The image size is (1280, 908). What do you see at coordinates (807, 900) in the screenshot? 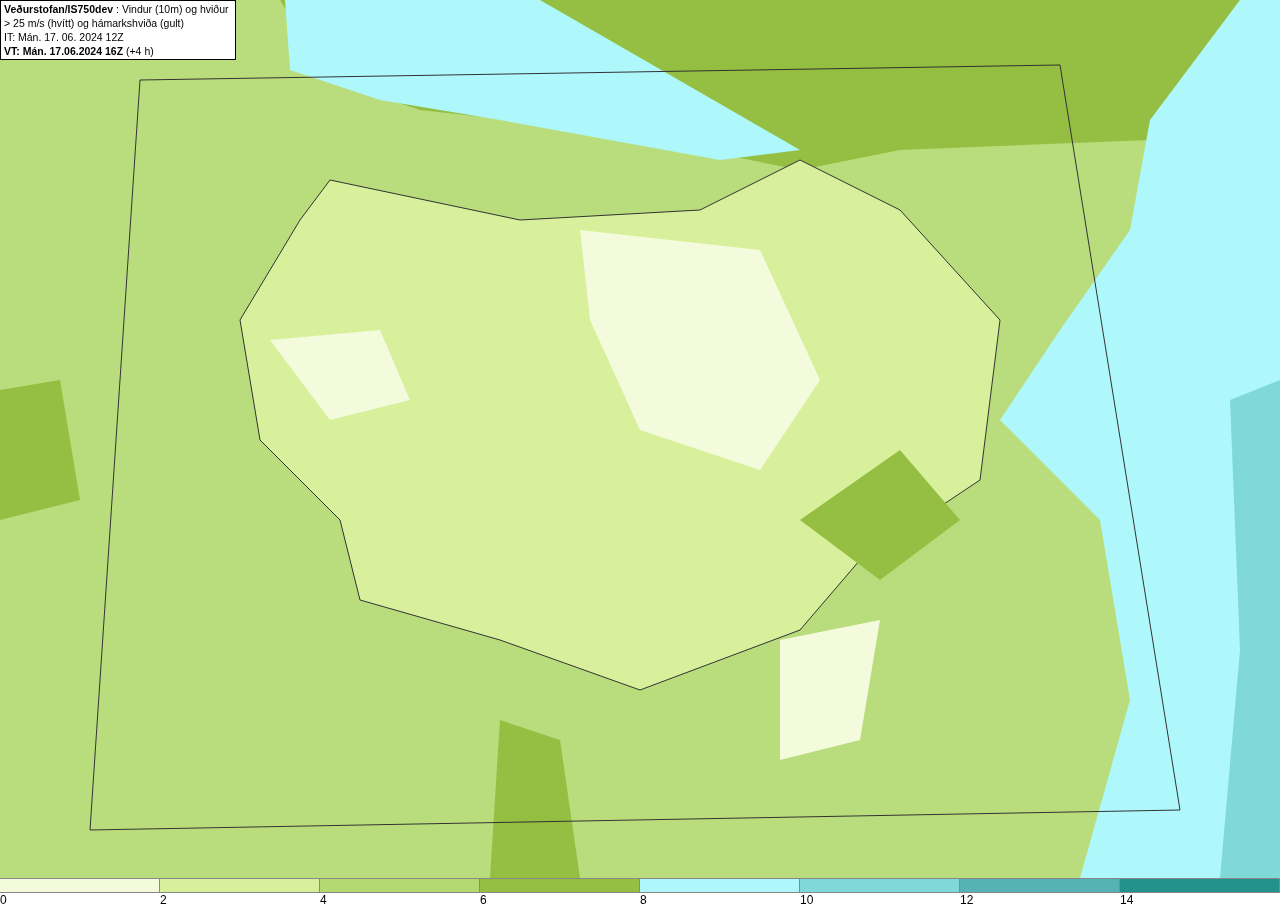
I see `legend-tick-label: 10` at bounding box center [807, 900].